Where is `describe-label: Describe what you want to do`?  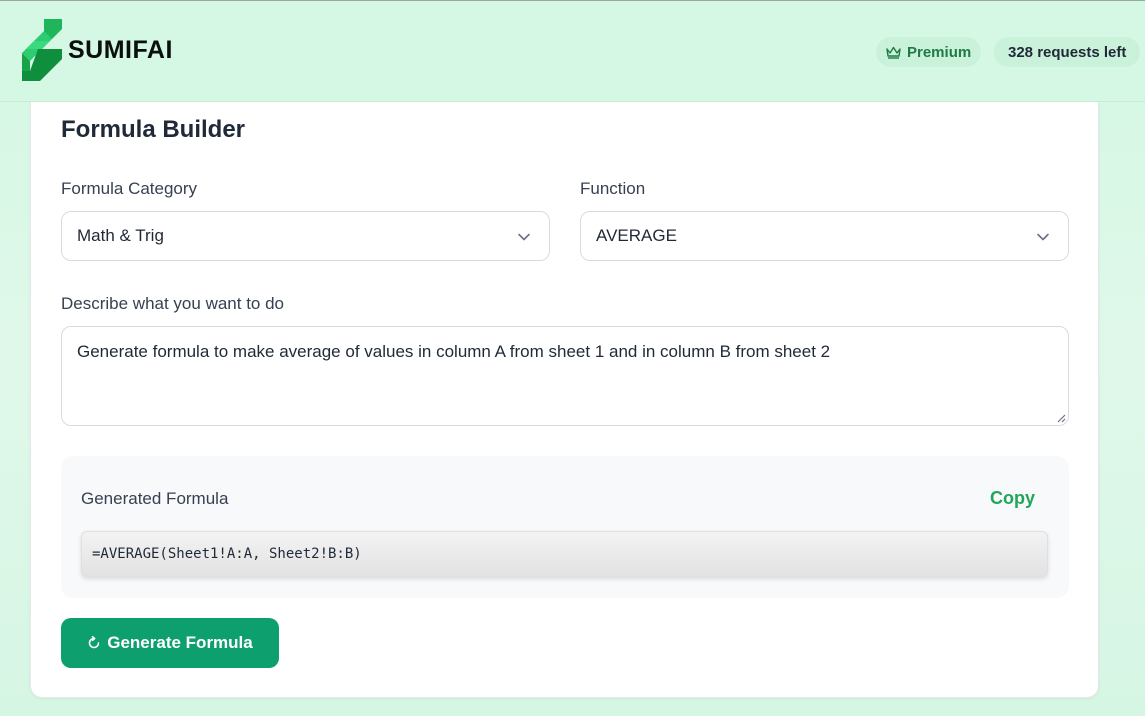 describe-label: Describe what you want to do is located at coordinates (173, 303).